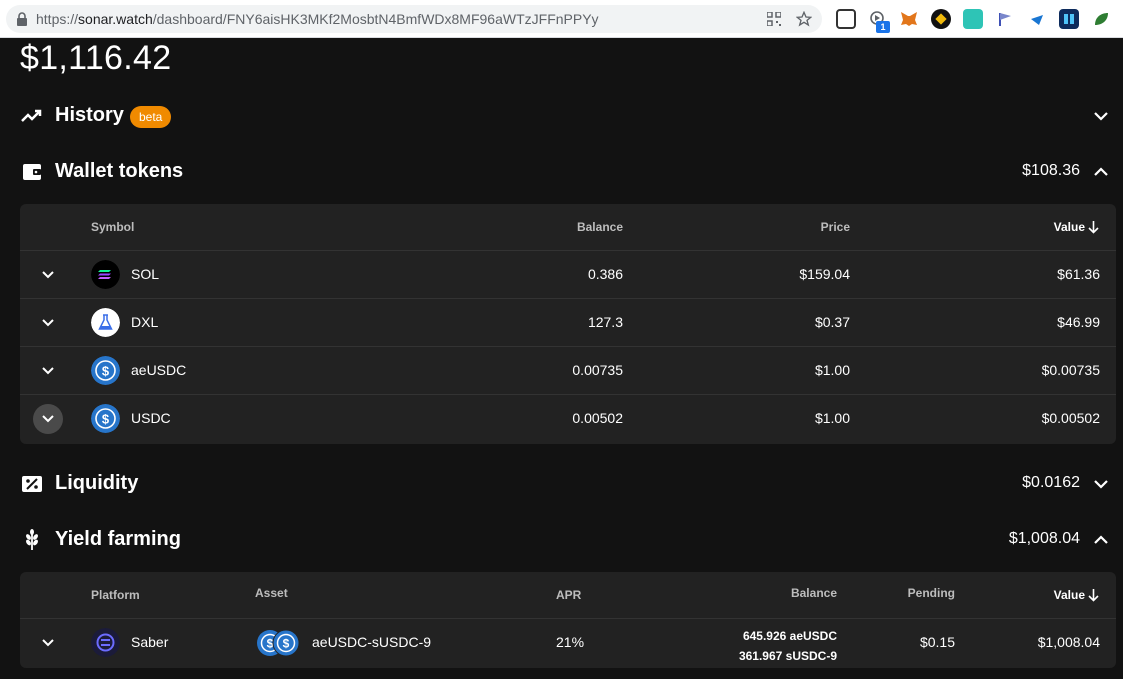 This screenshot has height=679, width=1123. Describe the element at coordinates (278, 643) in the screenshot. I see `usdc-pair-icon: $ $` at that location.